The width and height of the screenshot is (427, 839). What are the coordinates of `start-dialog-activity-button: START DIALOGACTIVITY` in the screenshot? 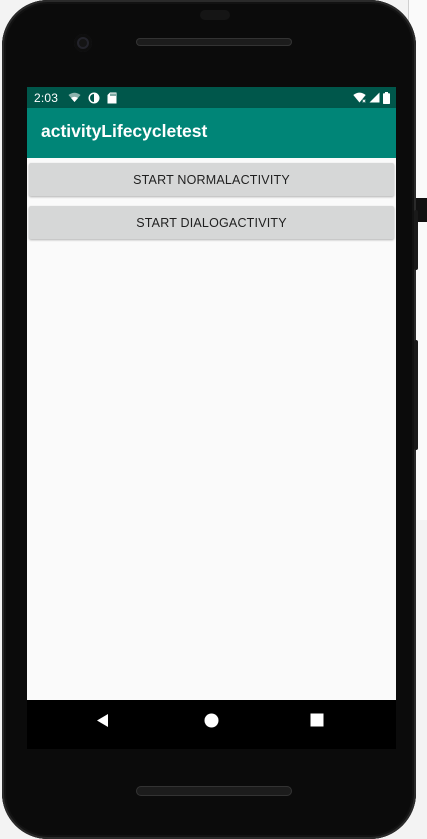 It's located at (211, 222).